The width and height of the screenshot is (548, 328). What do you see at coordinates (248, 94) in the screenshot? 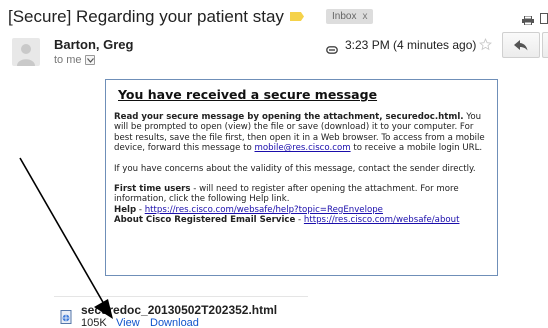
I see `secure-message-heading: You have received a secure message` at bounding box center [248, 94].